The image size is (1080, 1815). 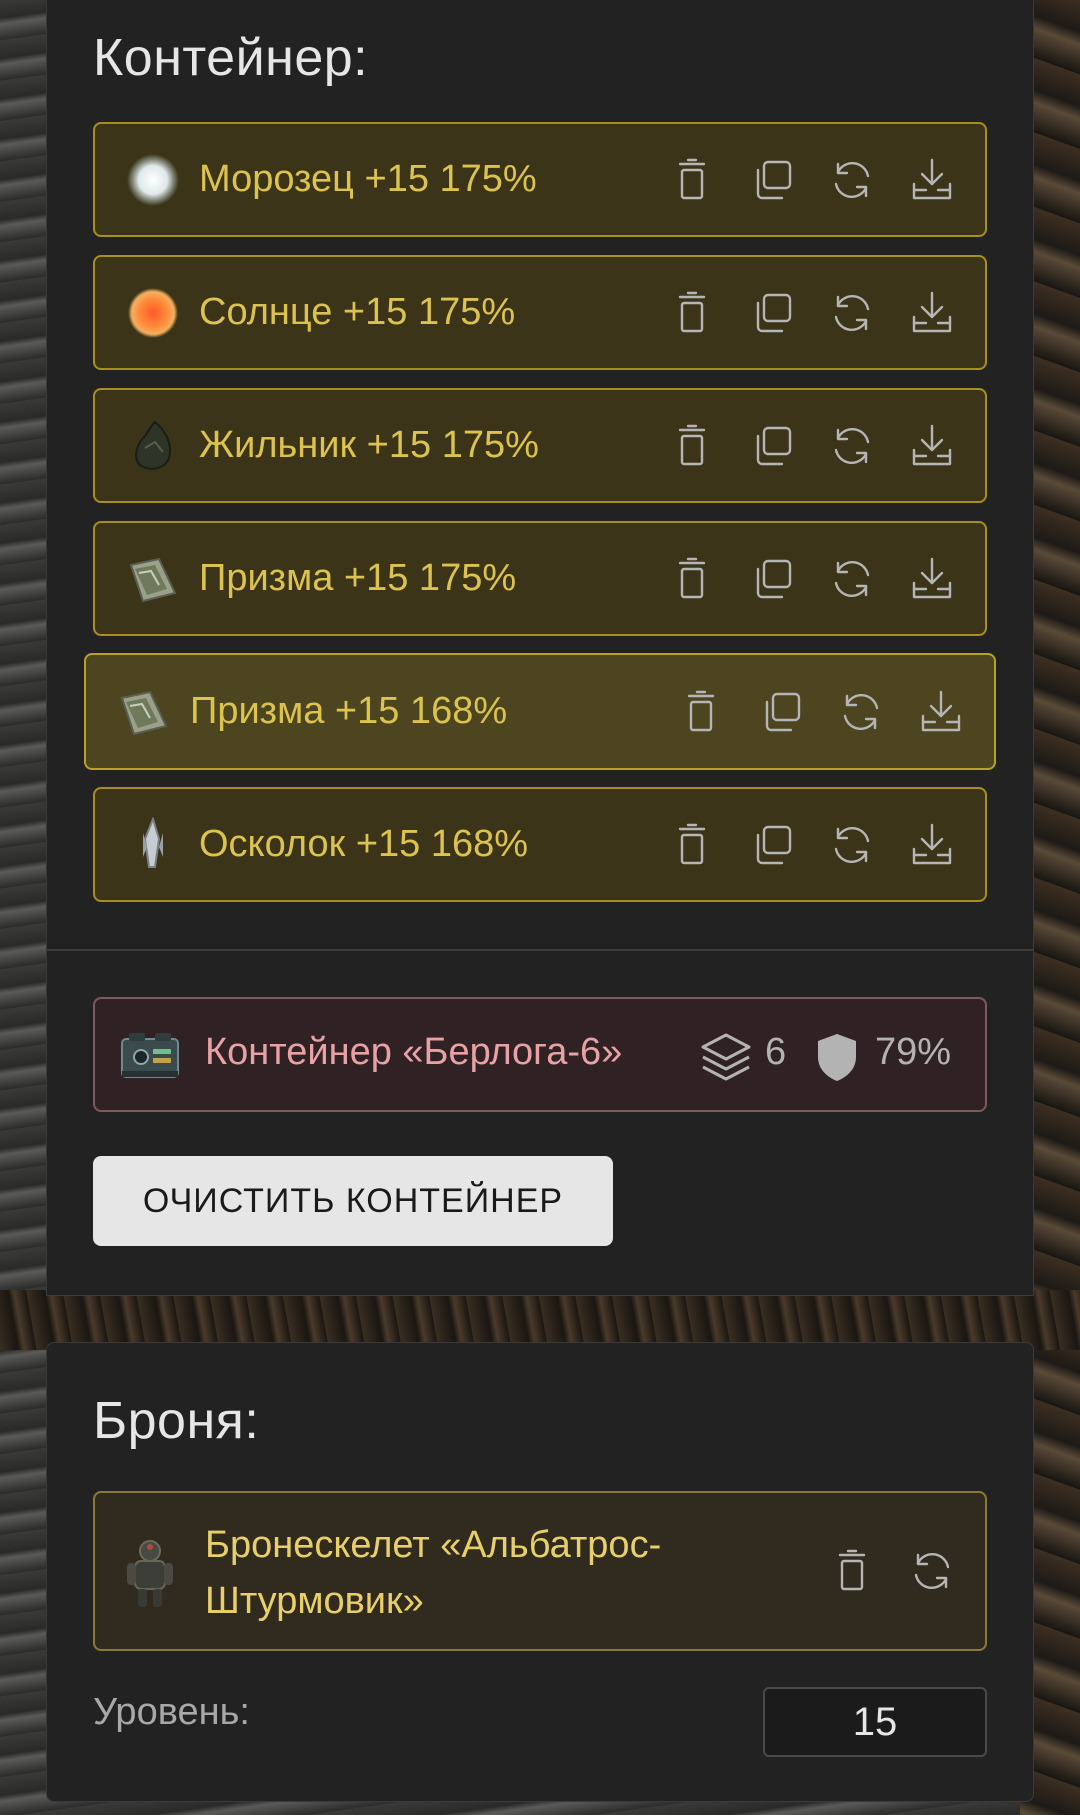 I want to click on vein-stone-icon, so click(x=153, y=446).